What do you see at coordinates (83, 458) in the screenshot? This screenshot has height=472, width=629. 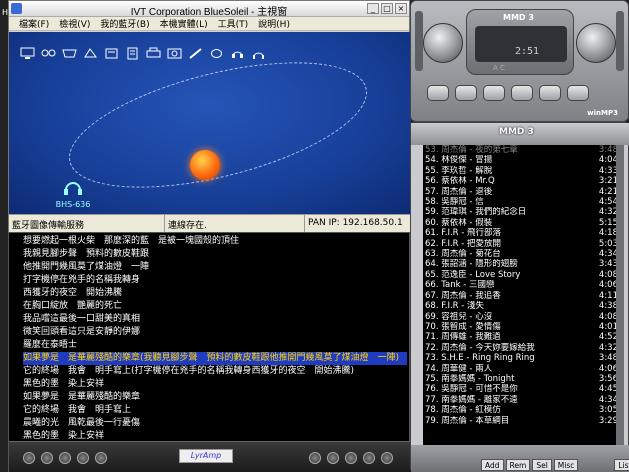 I see `stop-control` at bounding box center [83, 458].